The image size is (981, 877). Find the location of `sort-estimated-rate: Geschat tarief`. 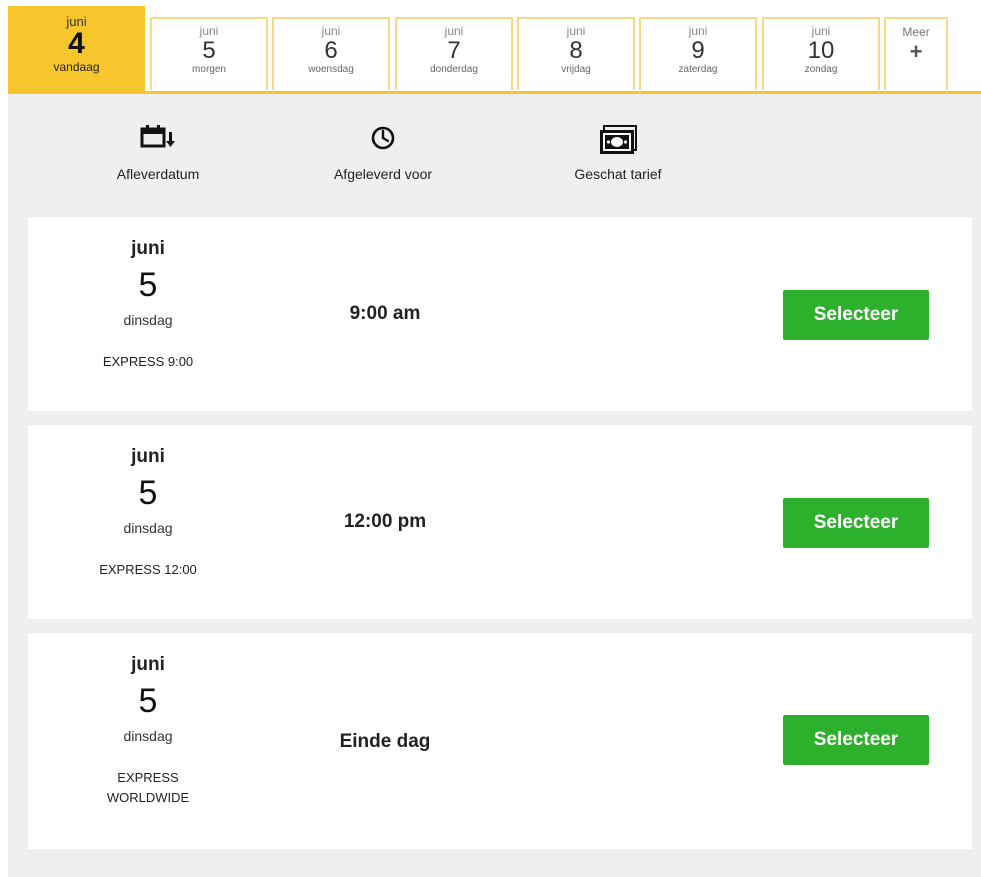

sort-estimated-rate: Geschat tarief is located at coordinates (618, 152).